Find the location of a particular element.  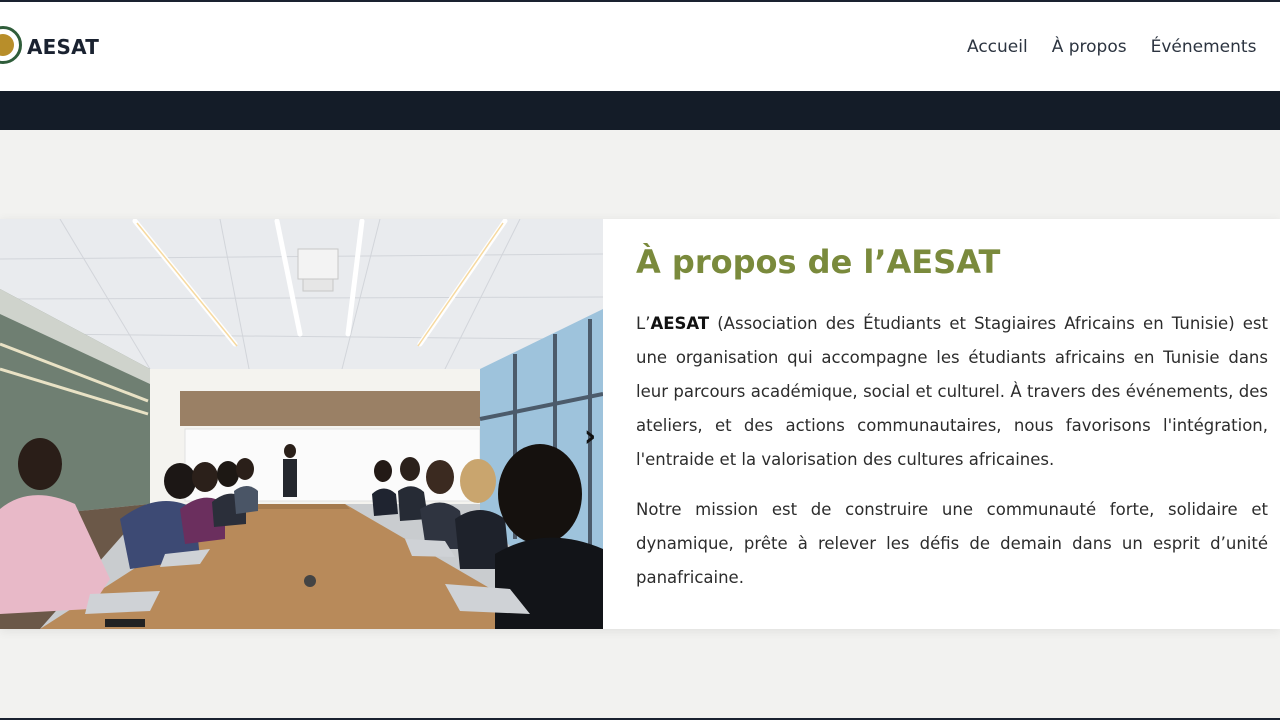

nav-item-accueil: Accueil is located at coordinates (997, 47).